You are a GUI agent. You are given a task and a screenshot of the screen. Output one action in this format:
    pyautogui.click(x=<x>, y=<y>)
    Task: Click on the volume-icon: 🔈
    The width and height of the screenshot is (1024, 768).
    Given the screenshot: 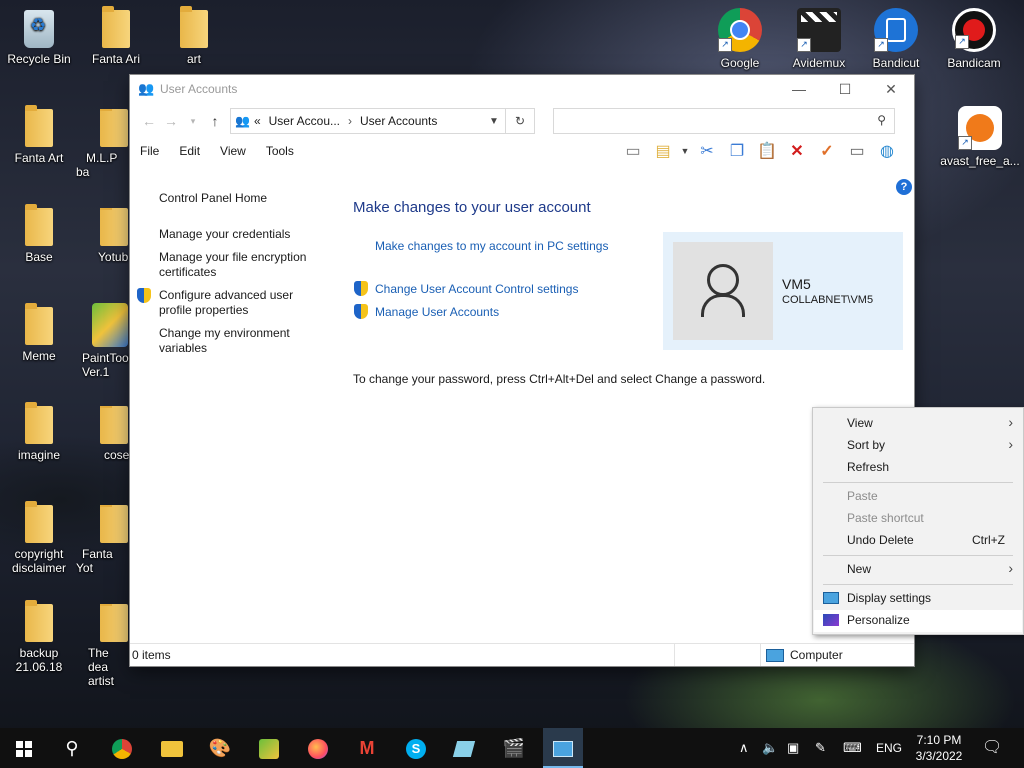 What is the action you would take?
    pyautogui.click(x=770, y=748)
    